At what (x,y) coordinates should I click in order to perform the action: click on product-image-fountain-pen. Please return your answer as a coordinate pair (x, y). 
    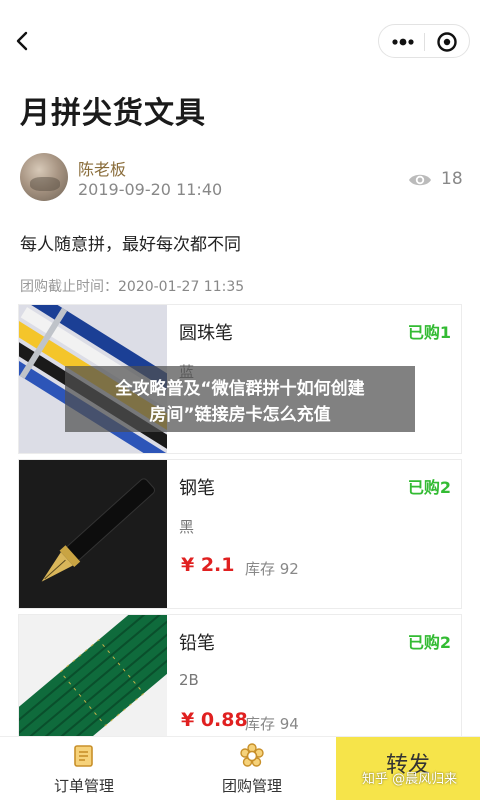
    Looking at the image, I should click on (93, 534).